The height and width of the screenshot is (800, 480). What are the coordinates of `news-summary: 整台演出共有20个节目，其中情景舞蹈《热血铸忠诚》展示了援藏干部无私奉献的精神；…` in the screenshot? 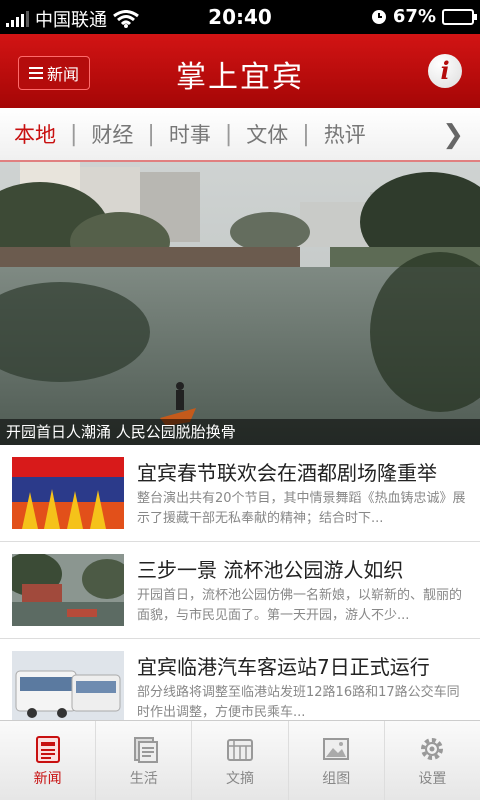 It's located at (301, 508).